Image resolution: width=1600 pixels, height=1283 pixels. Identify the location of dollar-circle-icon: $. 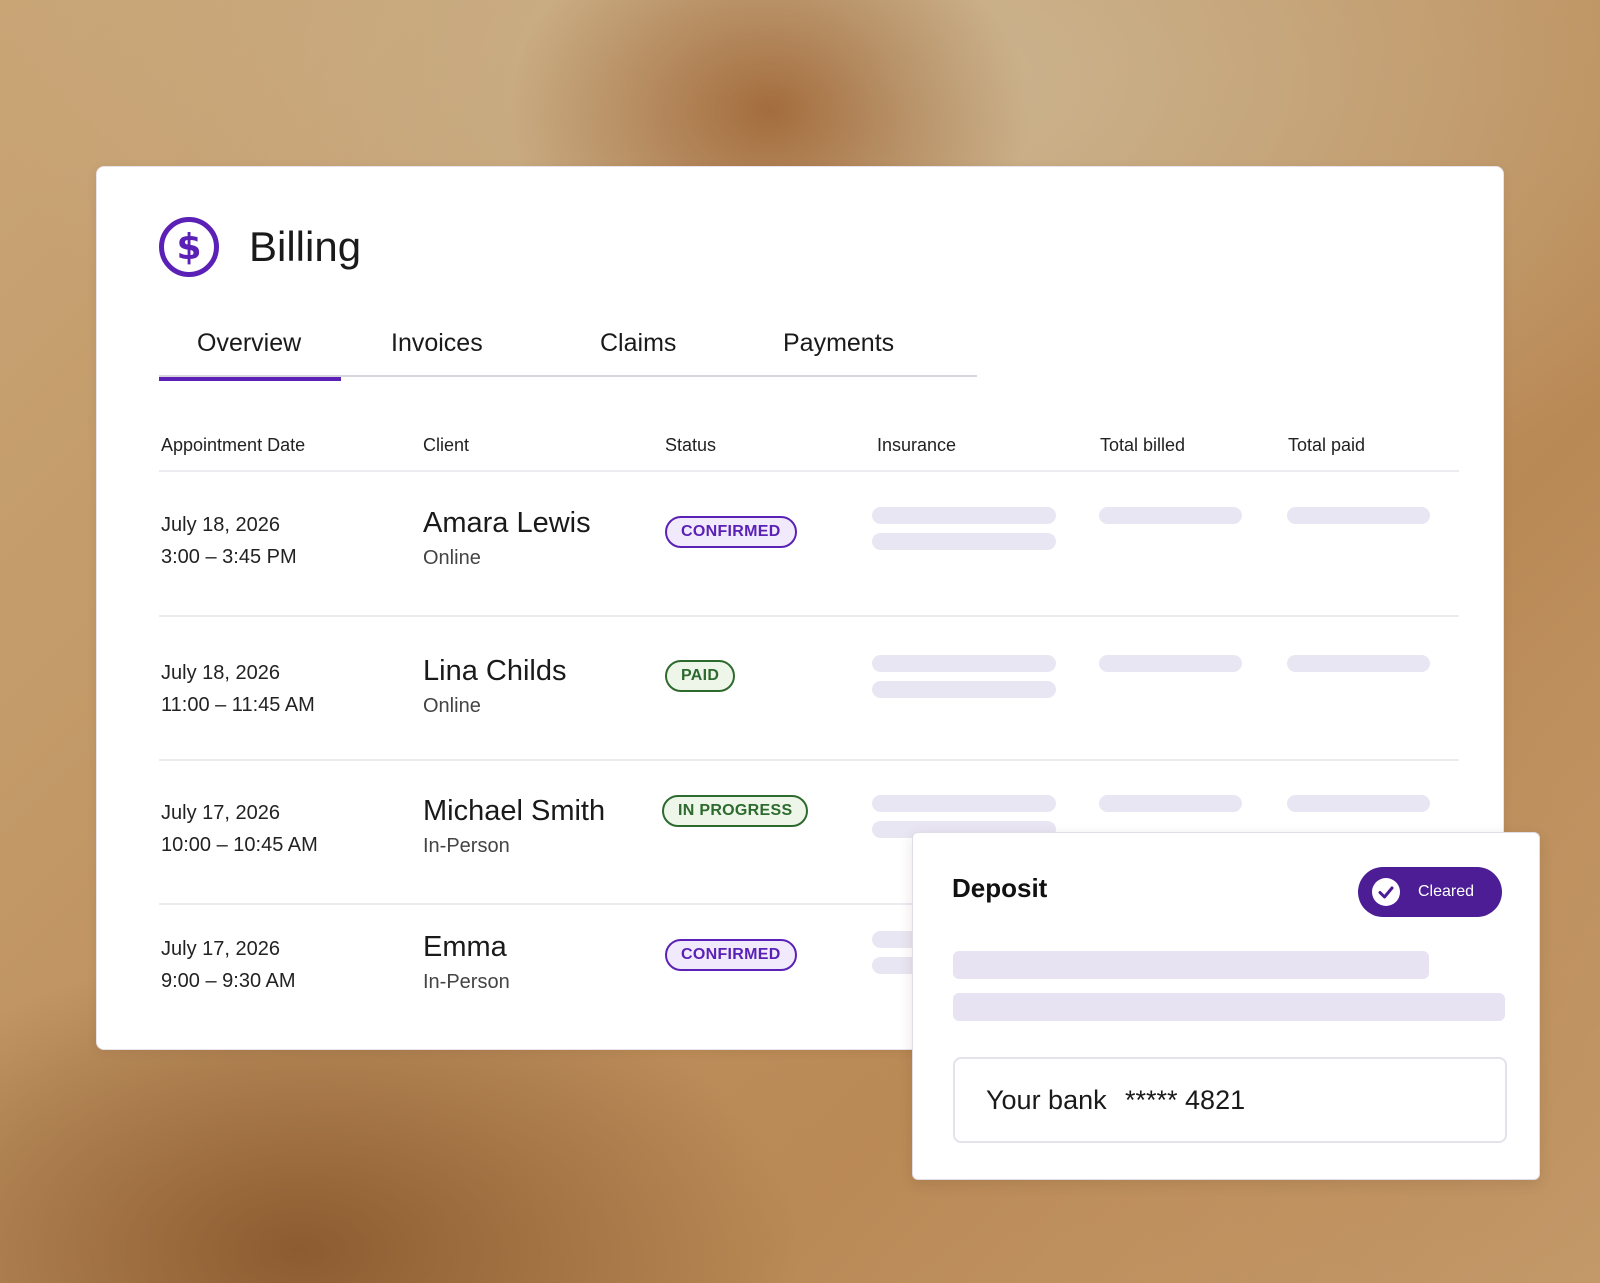
(189, 247).